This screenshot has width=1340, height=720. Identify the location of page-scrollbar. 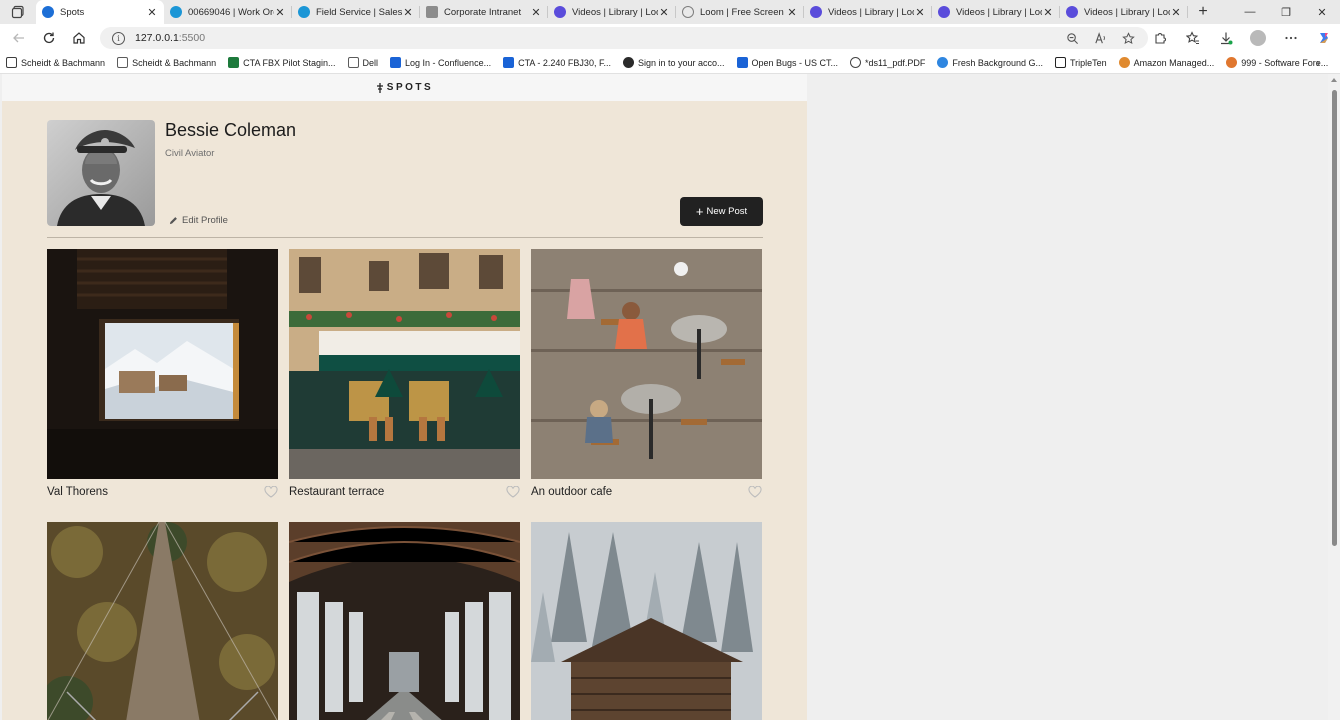
(1334, 397).